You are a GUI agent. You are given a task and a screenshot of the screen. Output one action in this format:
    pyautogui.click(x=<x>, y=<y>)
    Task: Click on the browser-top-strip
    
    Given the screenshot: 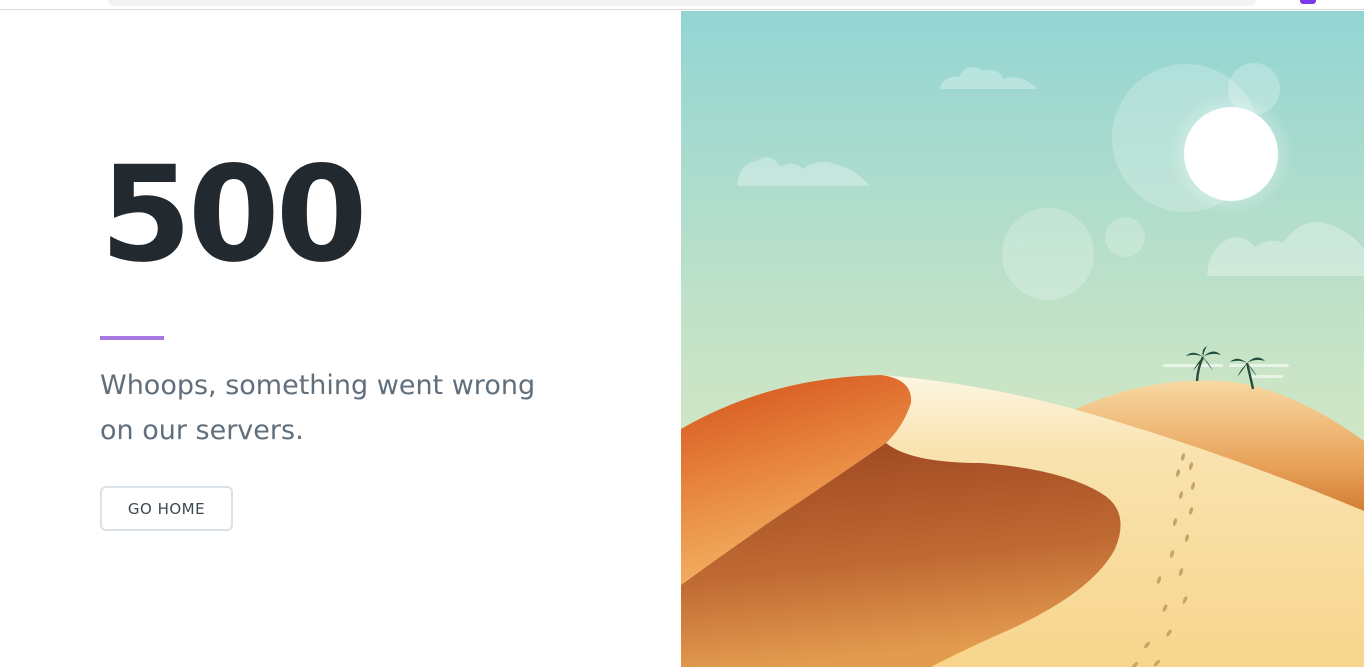 What is the action you would take?
    pyautogui.click(x=682, y=5)
    